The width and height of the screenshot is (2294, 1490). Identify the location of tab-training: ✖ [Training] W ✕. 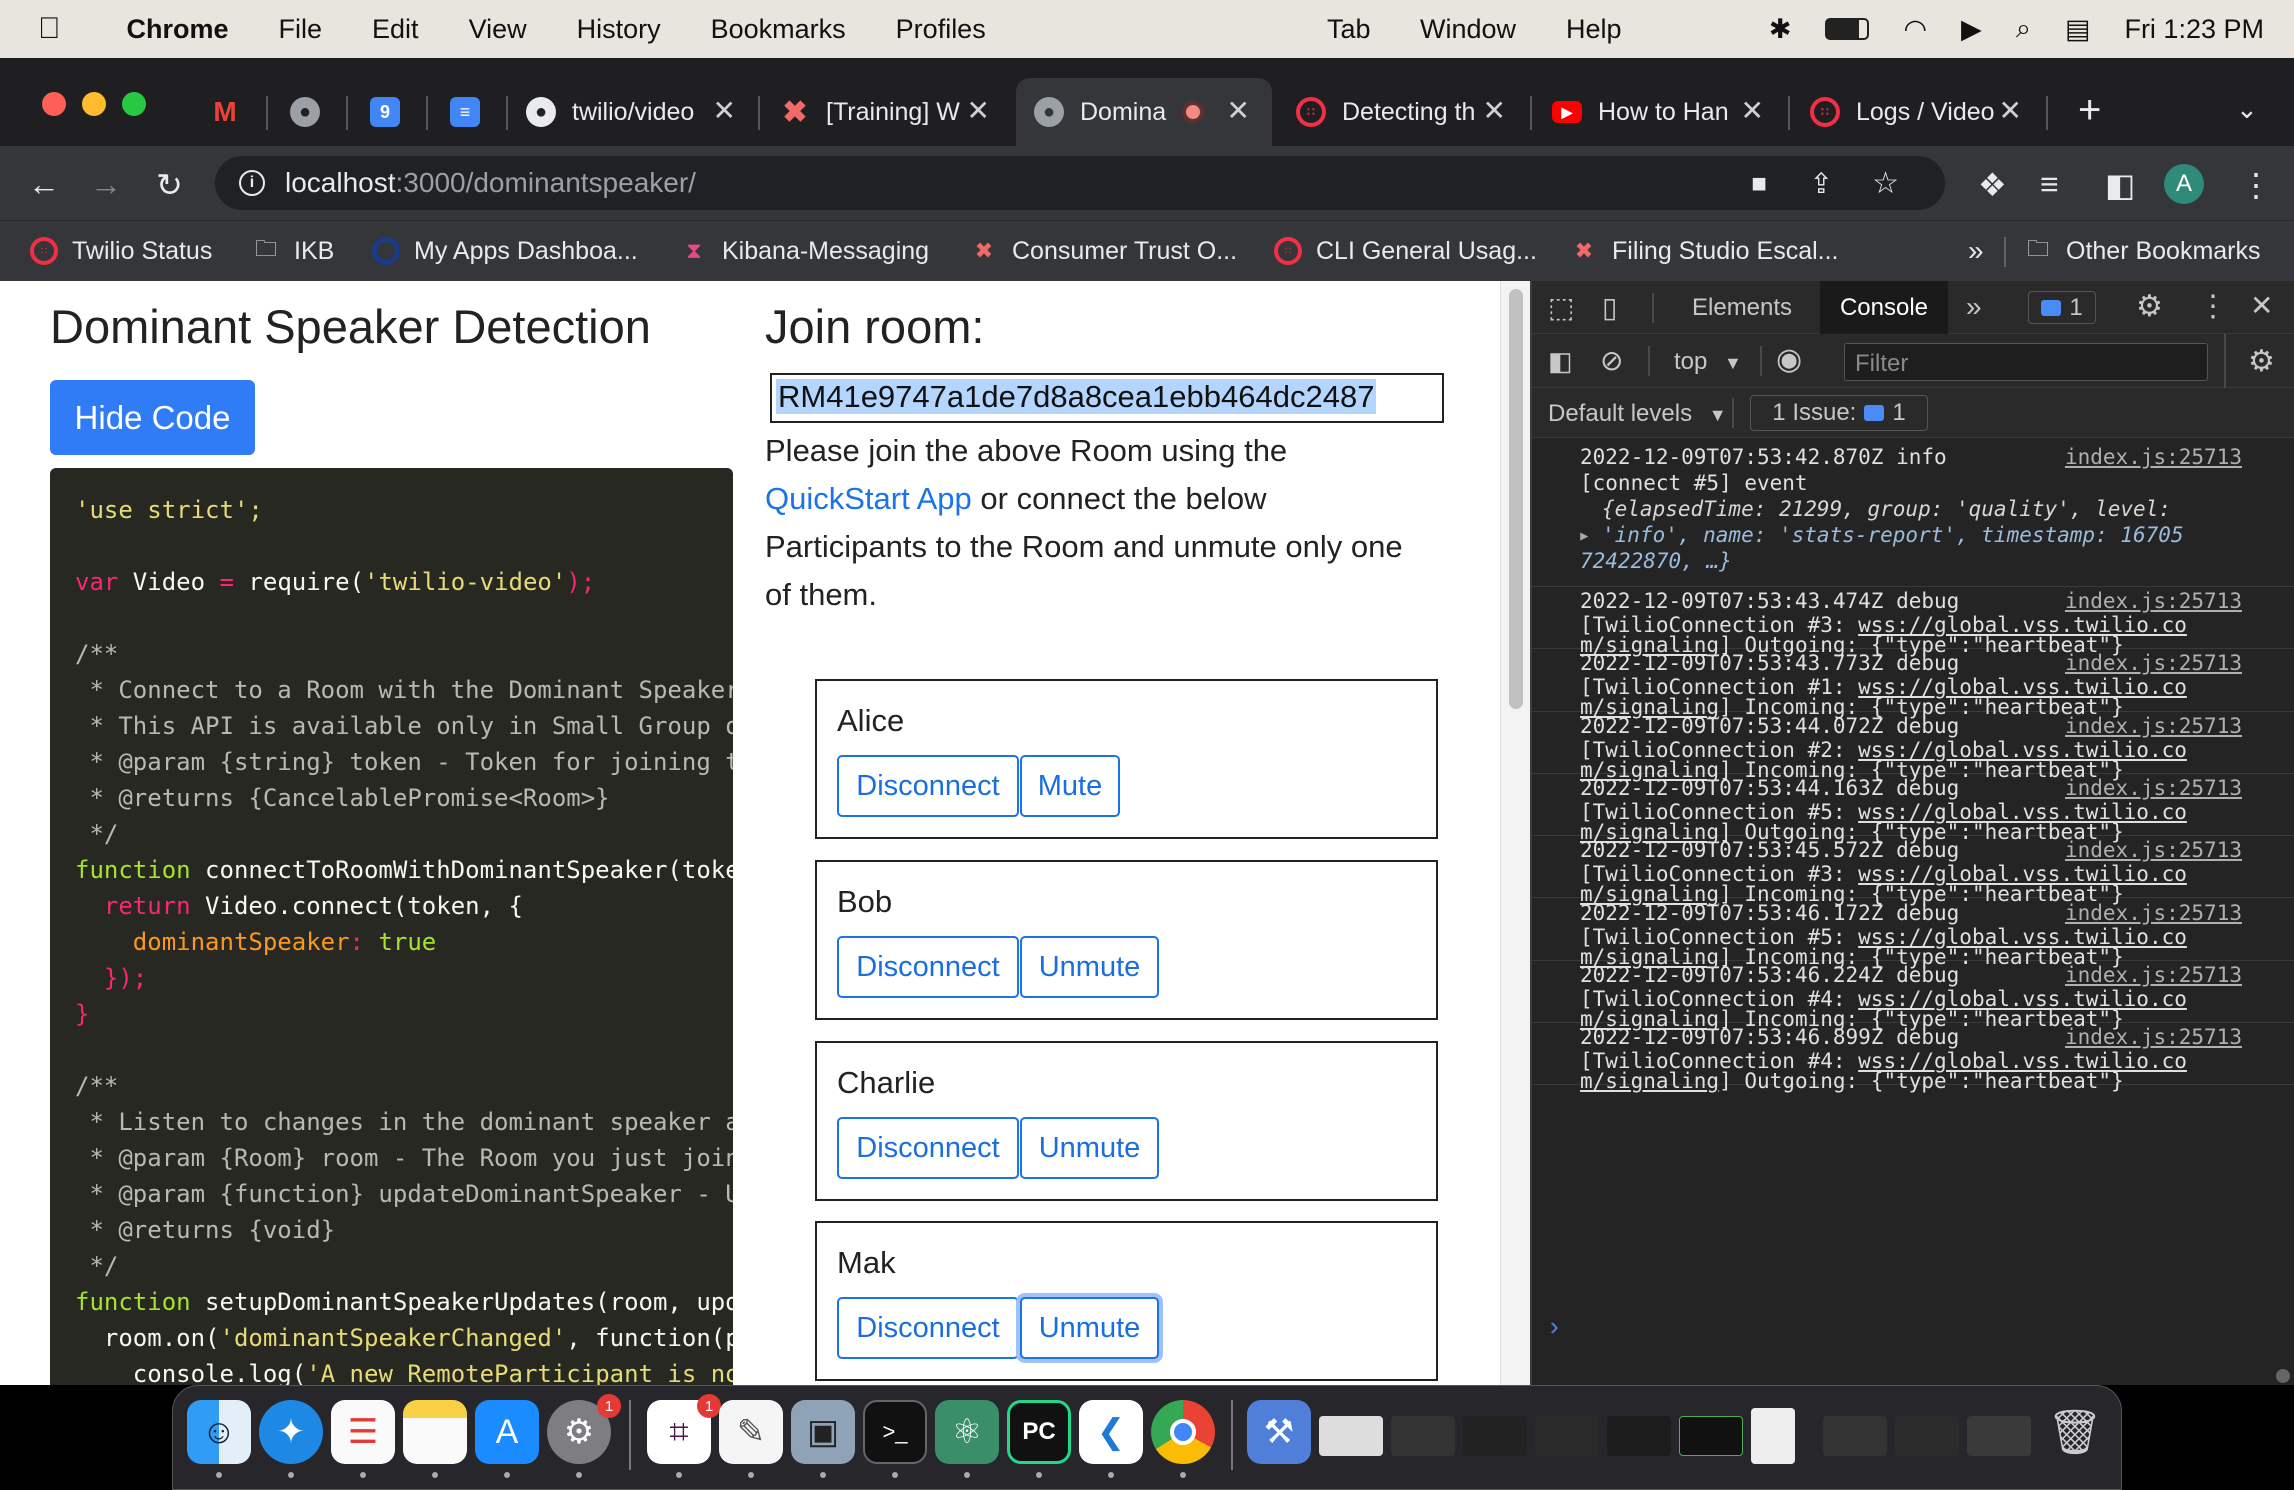
(887, 112).